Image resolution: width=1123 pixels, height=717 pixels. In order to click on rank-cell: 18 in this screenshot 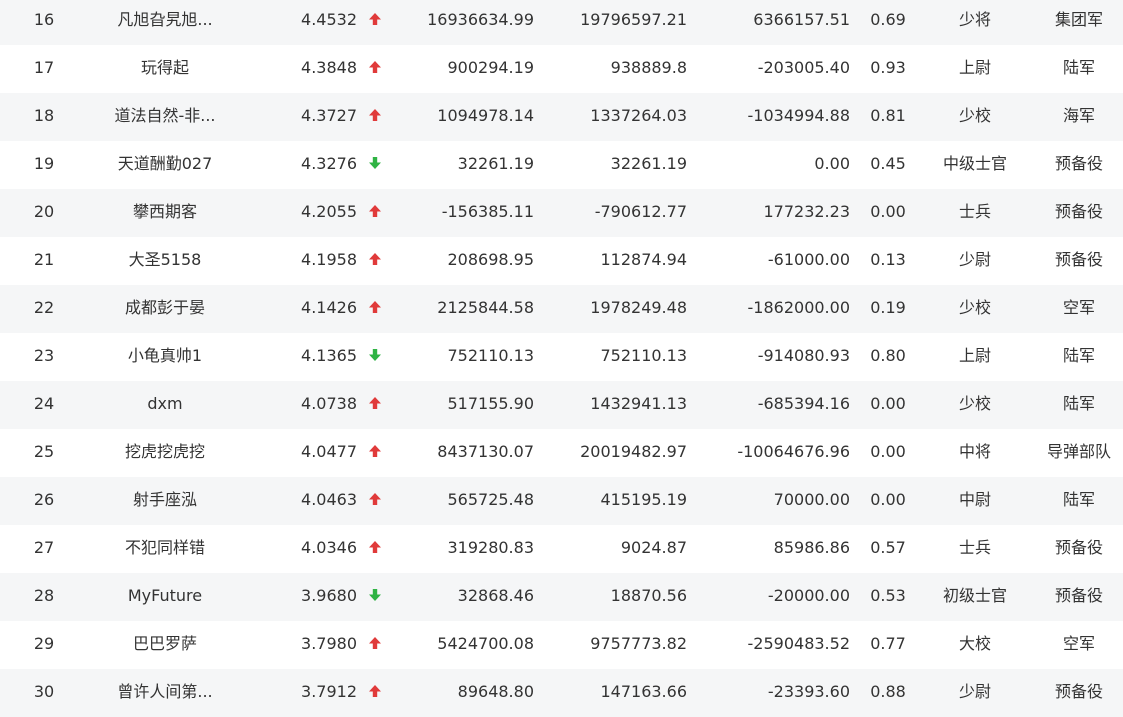, I will do `click(44, 115)`.